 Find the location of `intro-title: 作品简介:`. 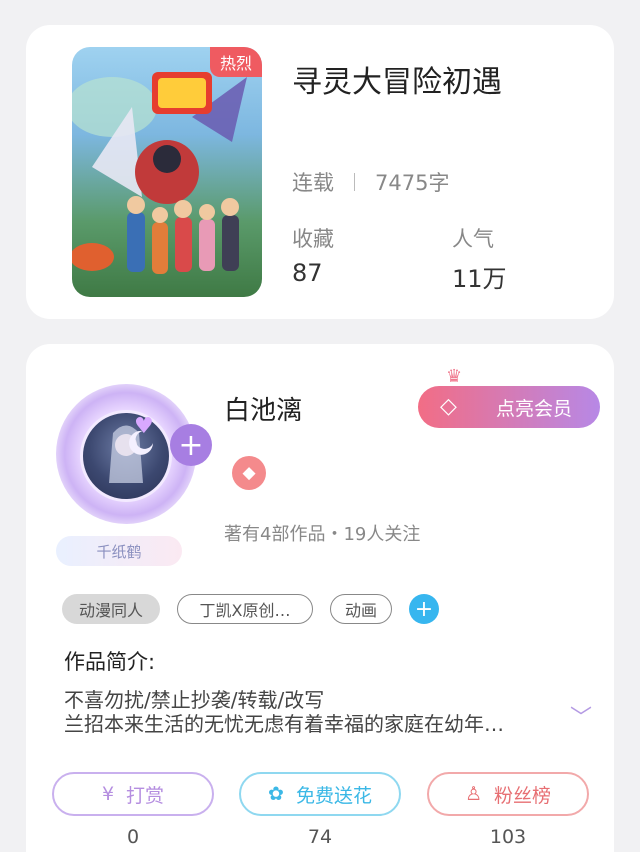

intro-title: 作品简介: is located at coordinates (110, 662).